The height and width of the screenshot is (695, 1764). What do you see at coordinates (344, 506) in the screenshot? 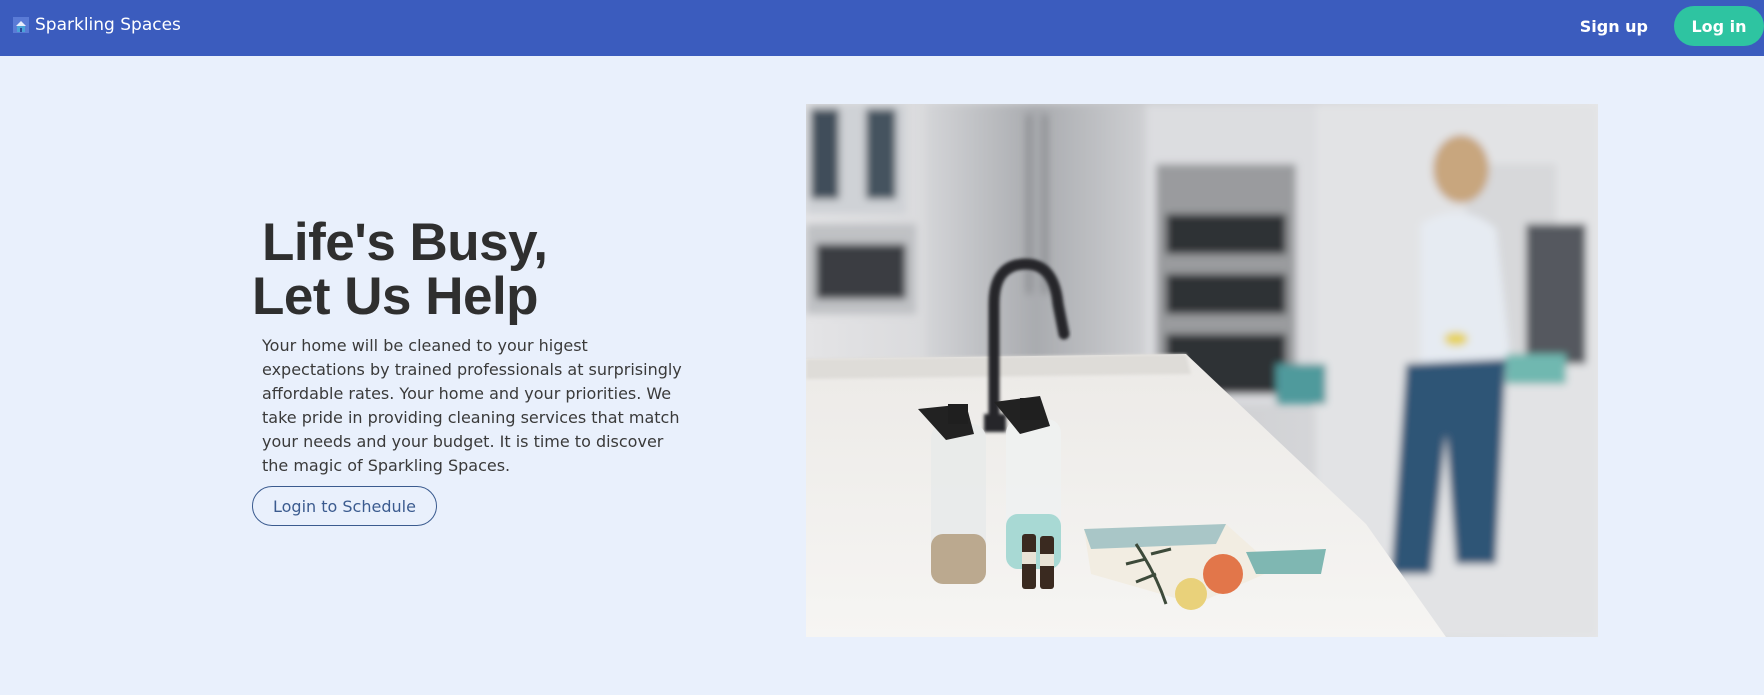
I see `login-to-schedule-button: Login to Schedule` at bounding box center [344, 506].